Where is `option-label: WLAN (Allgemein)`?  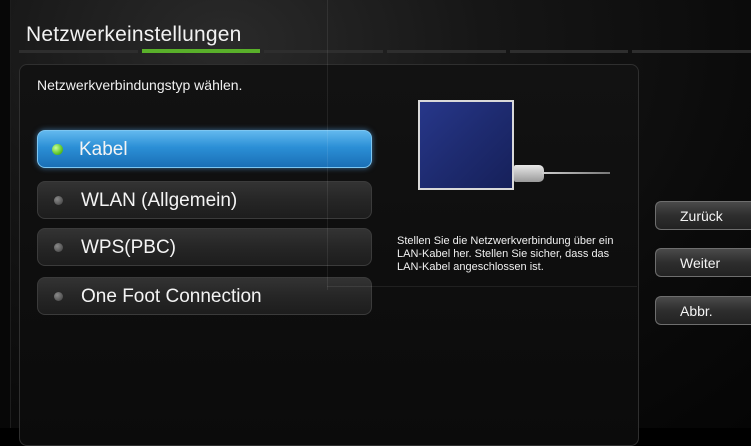 option-label: WLAN (Allgemein) is located at coordinates (159, 200).